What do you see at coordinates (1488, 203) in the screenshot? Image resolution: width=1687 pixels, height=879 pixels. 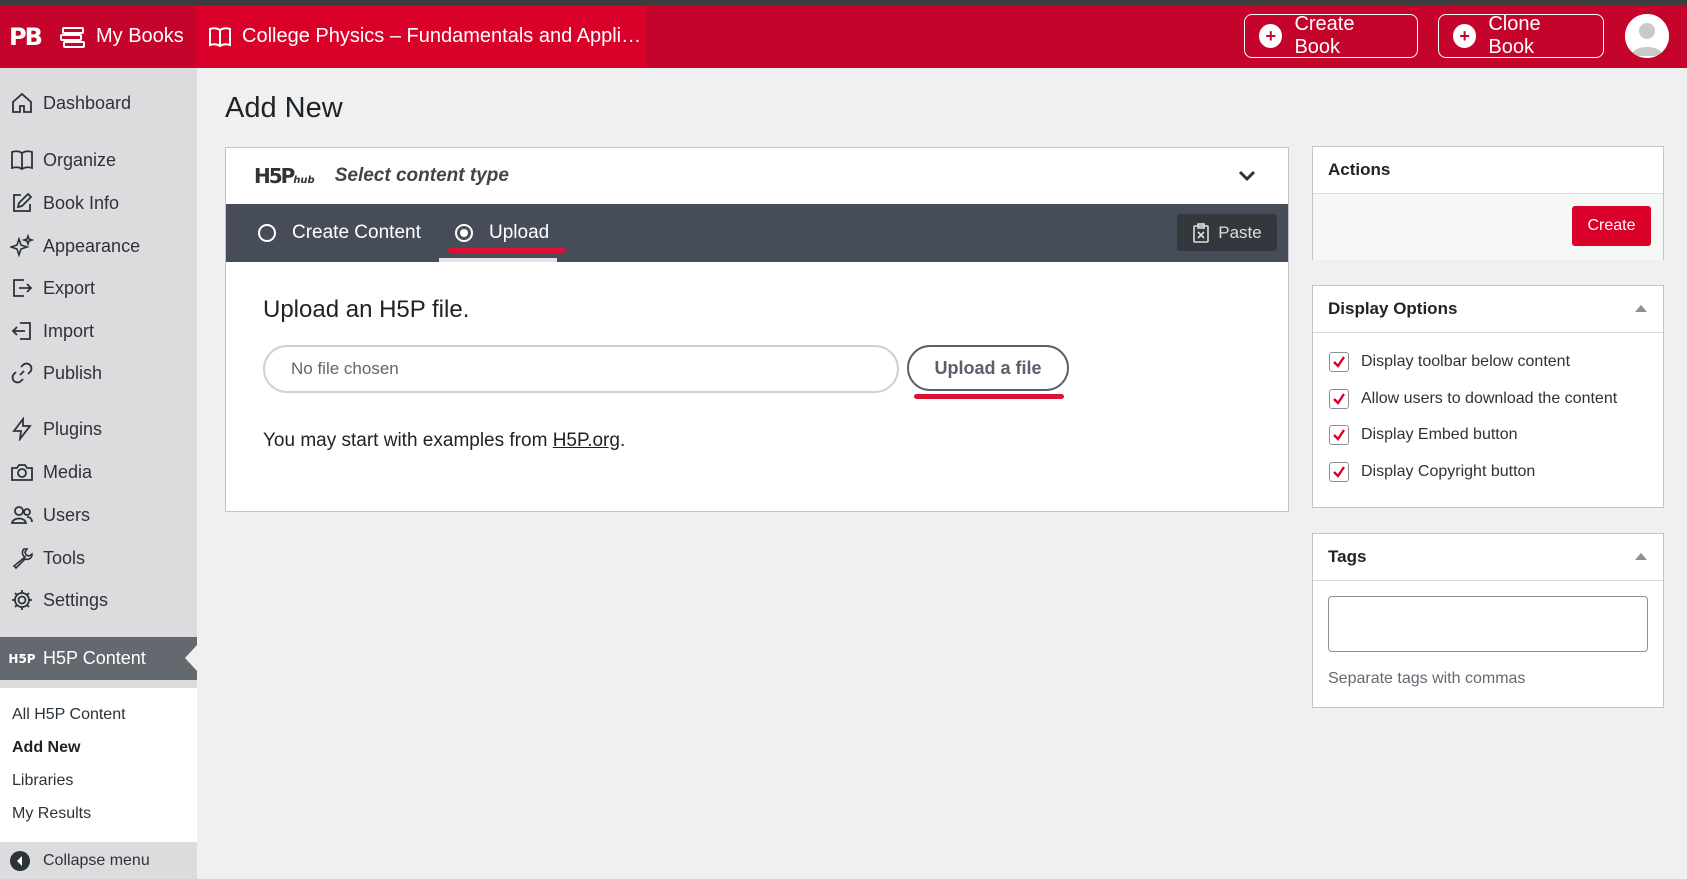 I see `actions-box: Actions Create` at bounding box center [1488, 203].